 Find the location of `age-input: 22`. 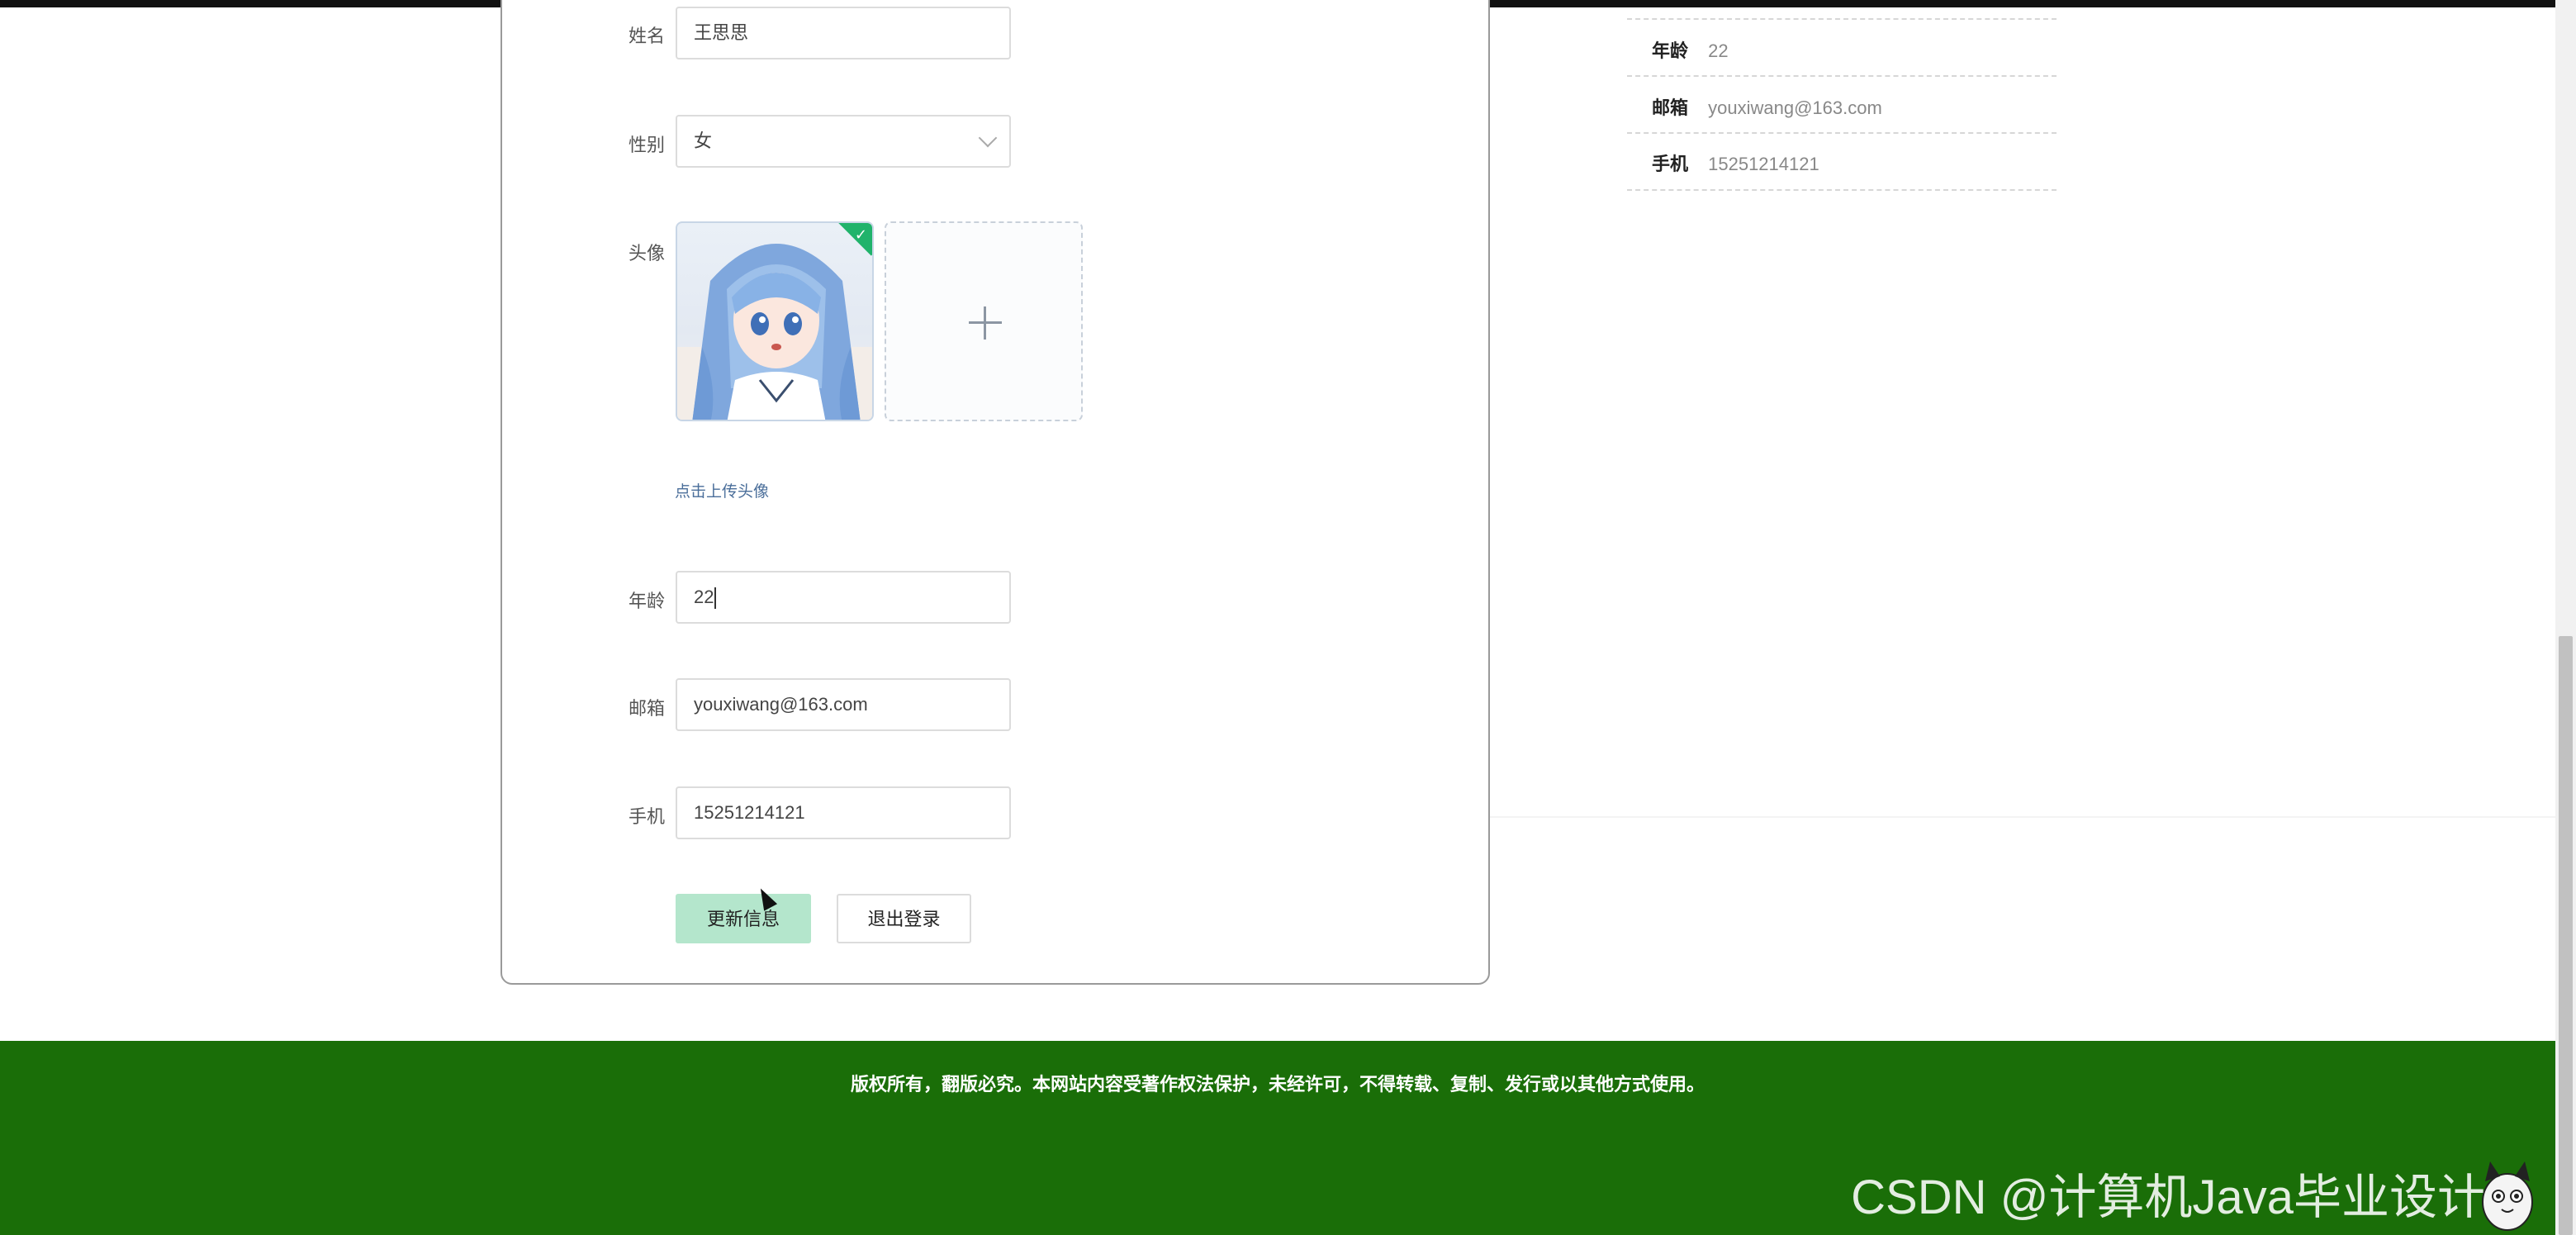

age-input: 22 is located at coordinates (843, 597).